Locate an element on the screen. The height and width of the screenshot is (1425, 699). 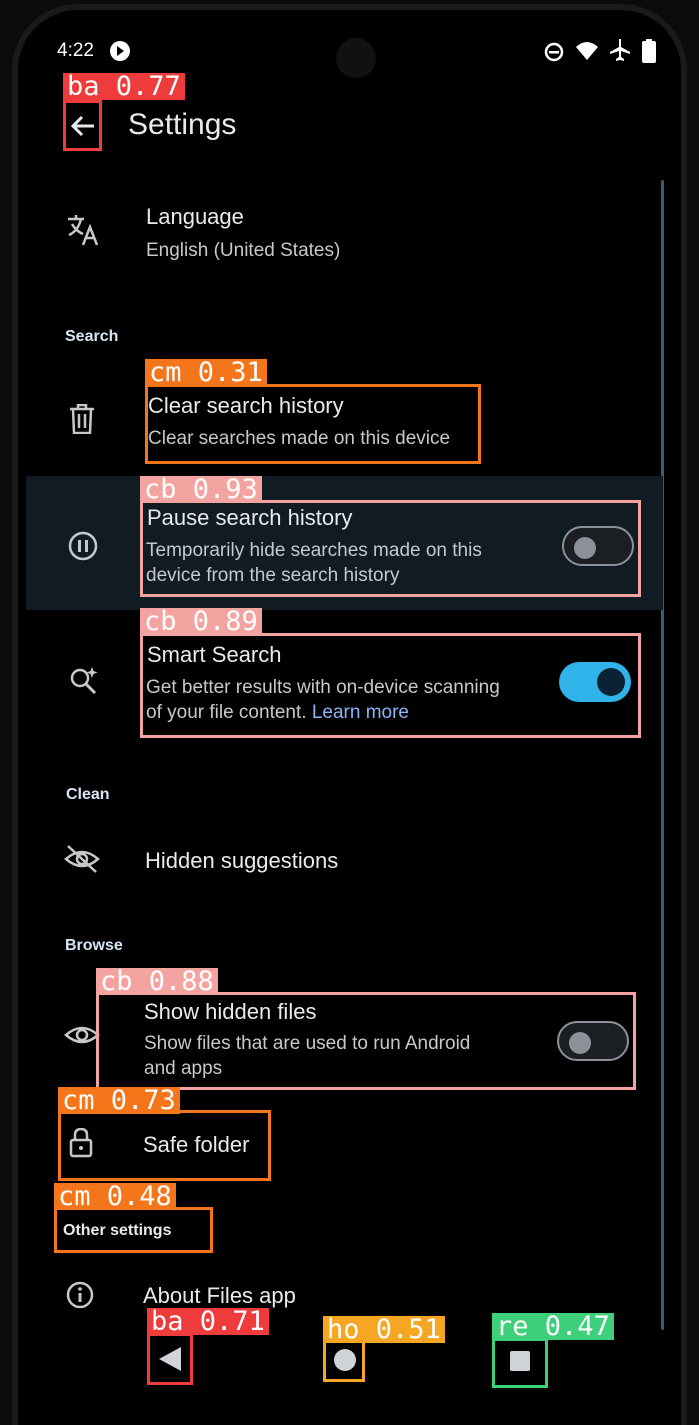
scrollbar is located at coordinates (662, 755).